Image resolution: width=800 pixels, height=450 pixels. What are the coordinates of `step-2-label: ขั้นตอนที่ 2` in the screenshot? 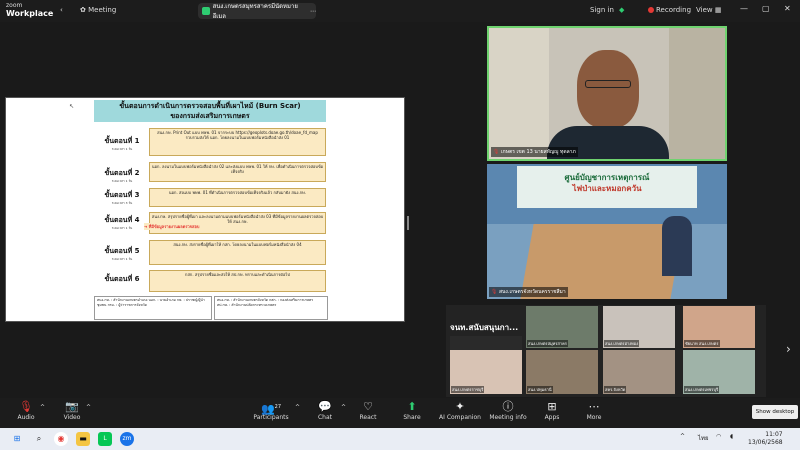 It's located at (122, 173).